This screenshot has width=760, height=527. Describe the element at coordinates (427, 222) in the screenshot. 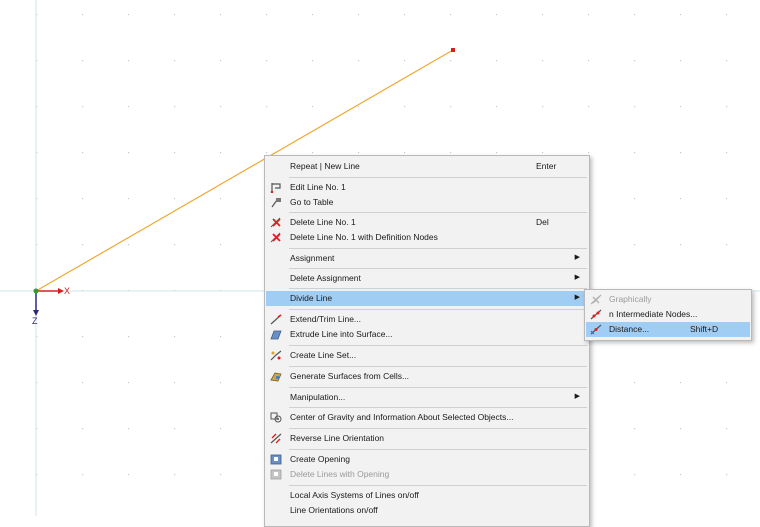

I see `menu-item-delete-line: Delete Line No. 1 Del` at that location.